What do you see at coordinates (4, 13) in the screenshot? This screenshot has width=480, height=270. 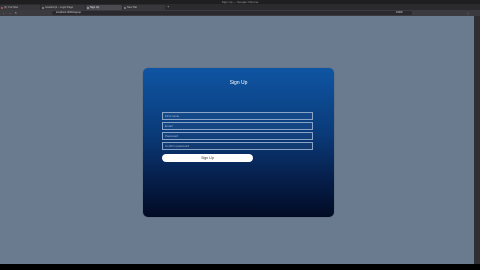 I see `back-arrow-icon: ←` at bounding box center [4, 13].